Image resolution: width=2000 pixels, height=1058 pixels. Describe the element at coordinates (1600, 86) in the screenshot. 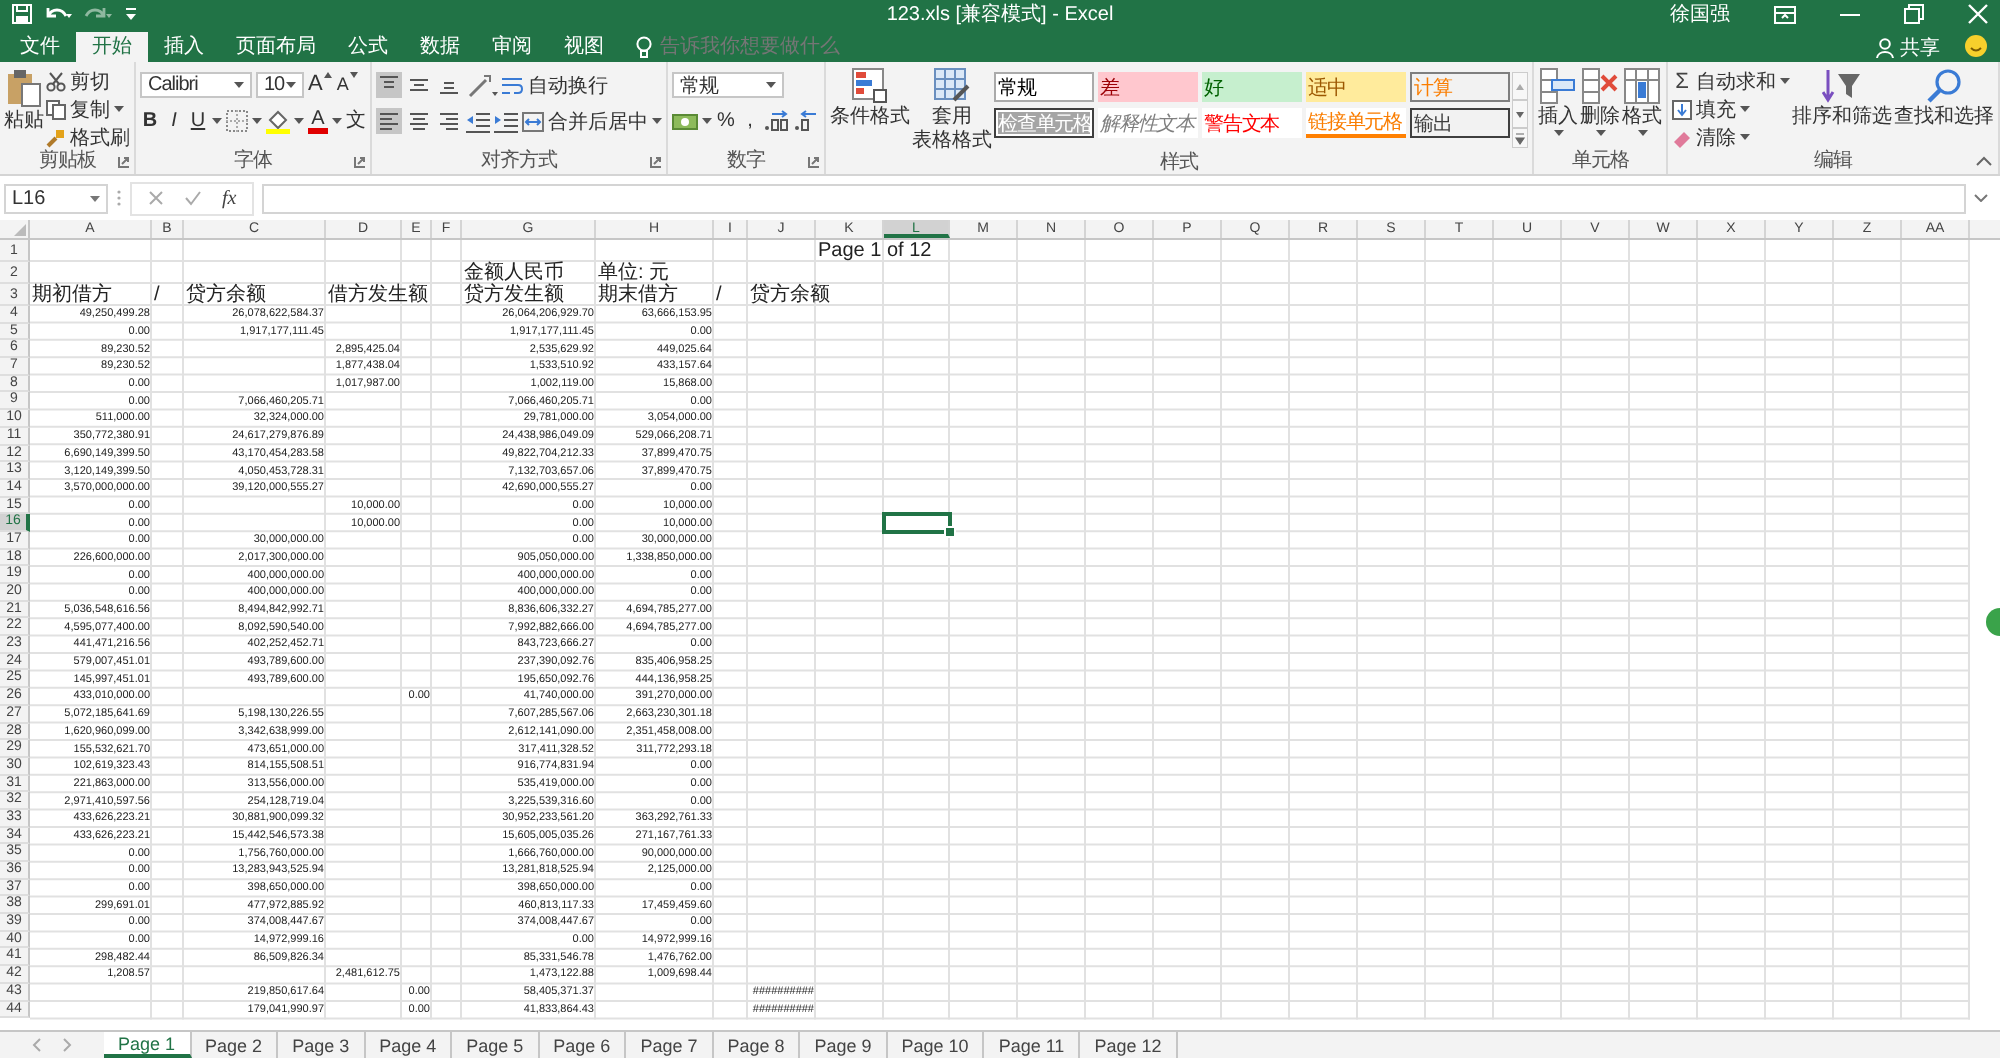

I see `delete-cells-icon` at that location.